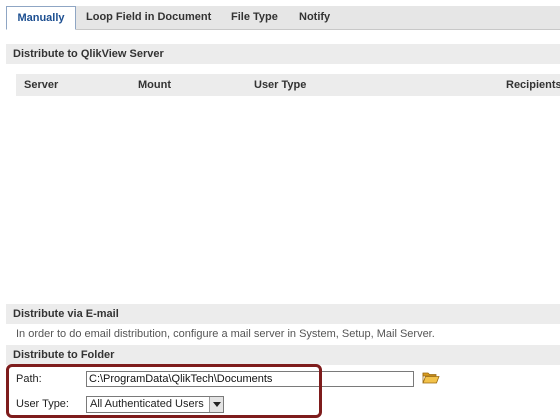  I want to click on dropdown-arrow-button, so click(216, 404).